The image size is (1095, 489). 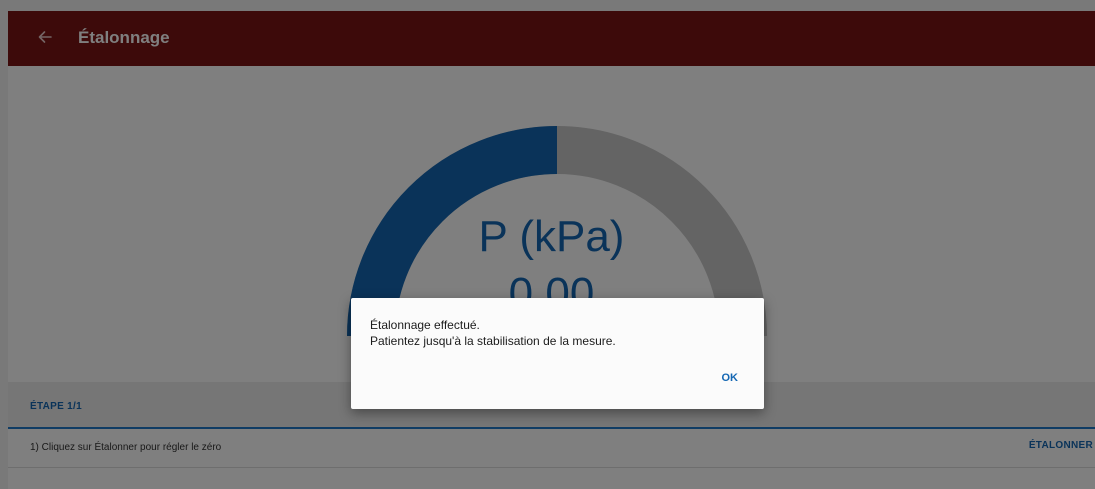 What do you see at coordinates (425, 325) in the screenshot?
I see `dialog-line-1: Étalonnage effectué.` at bounding box center [425, 325].